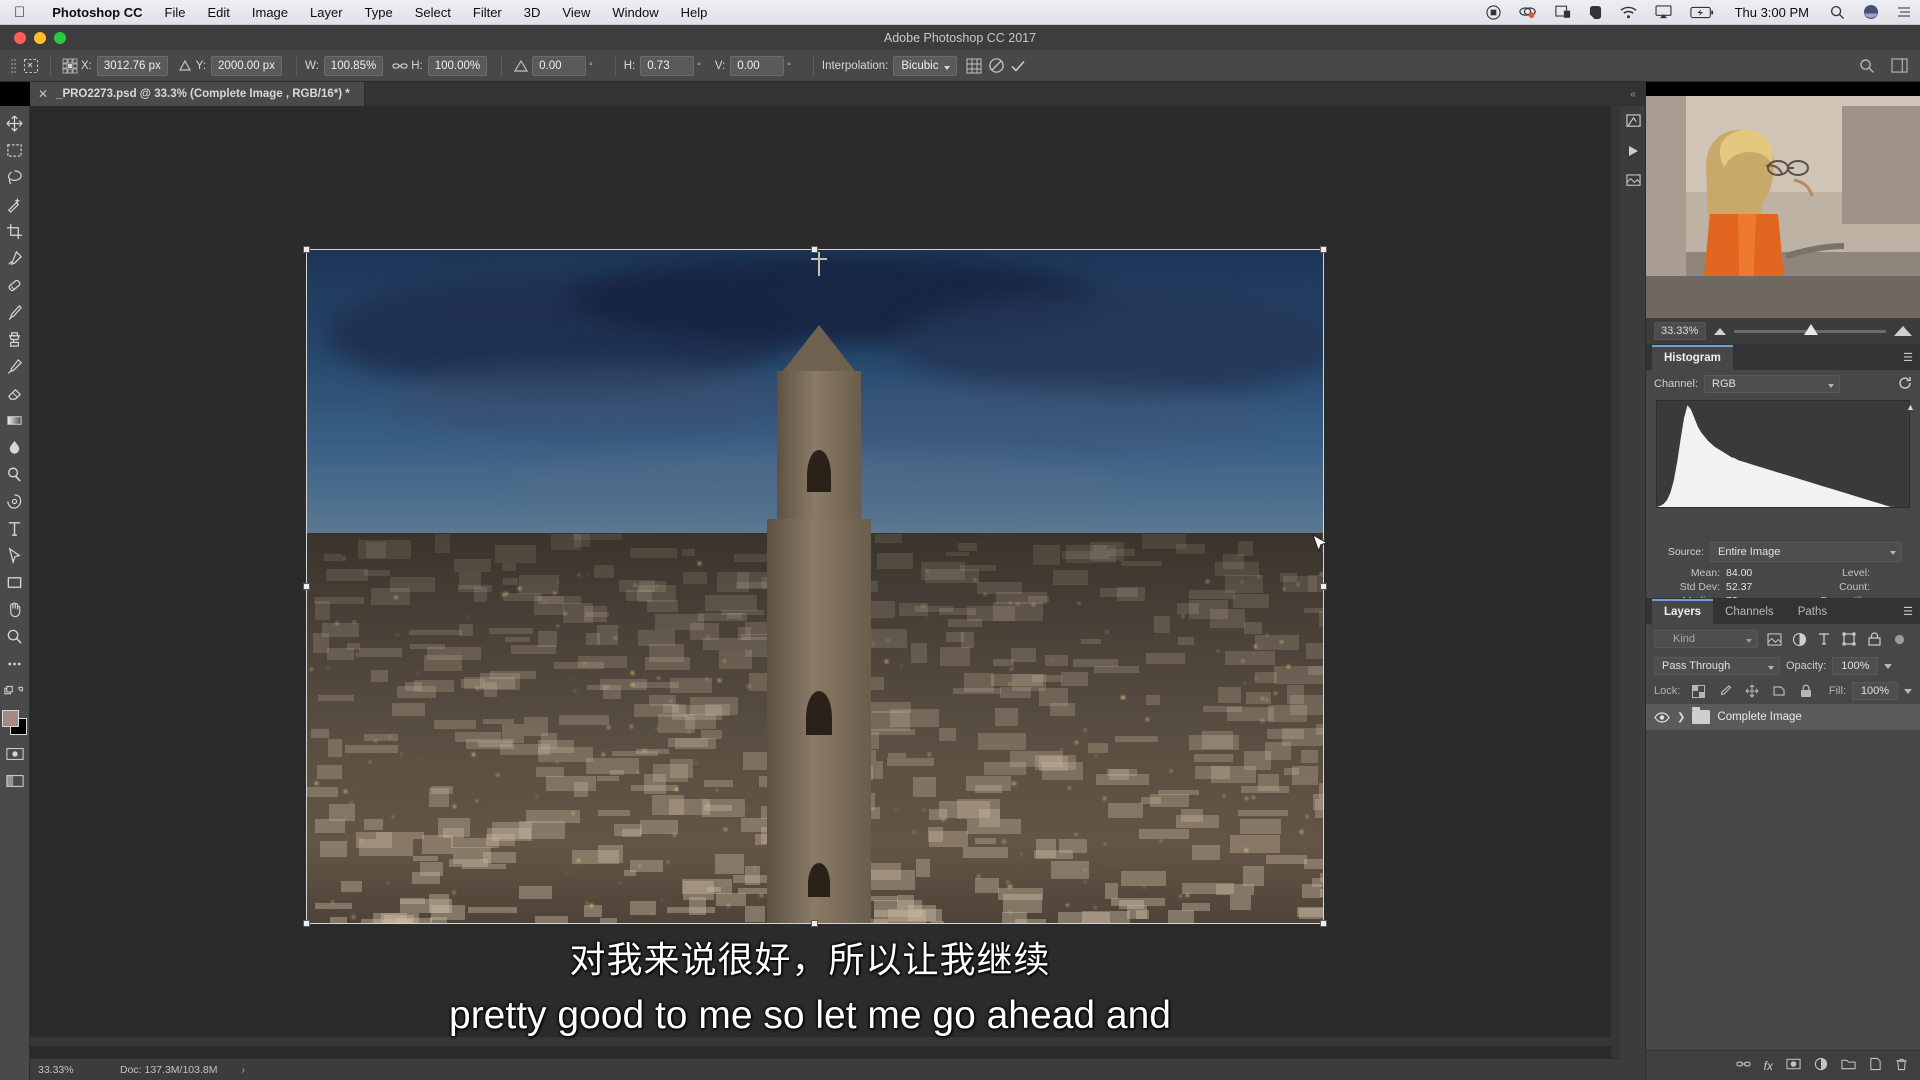 The width and height of the screenshot is (1920, 1080). What do you see at coordinates (1793, 1065) in the screenshot?
I see `add-layer-mask-icon` at bounding box center [1793, 1065].